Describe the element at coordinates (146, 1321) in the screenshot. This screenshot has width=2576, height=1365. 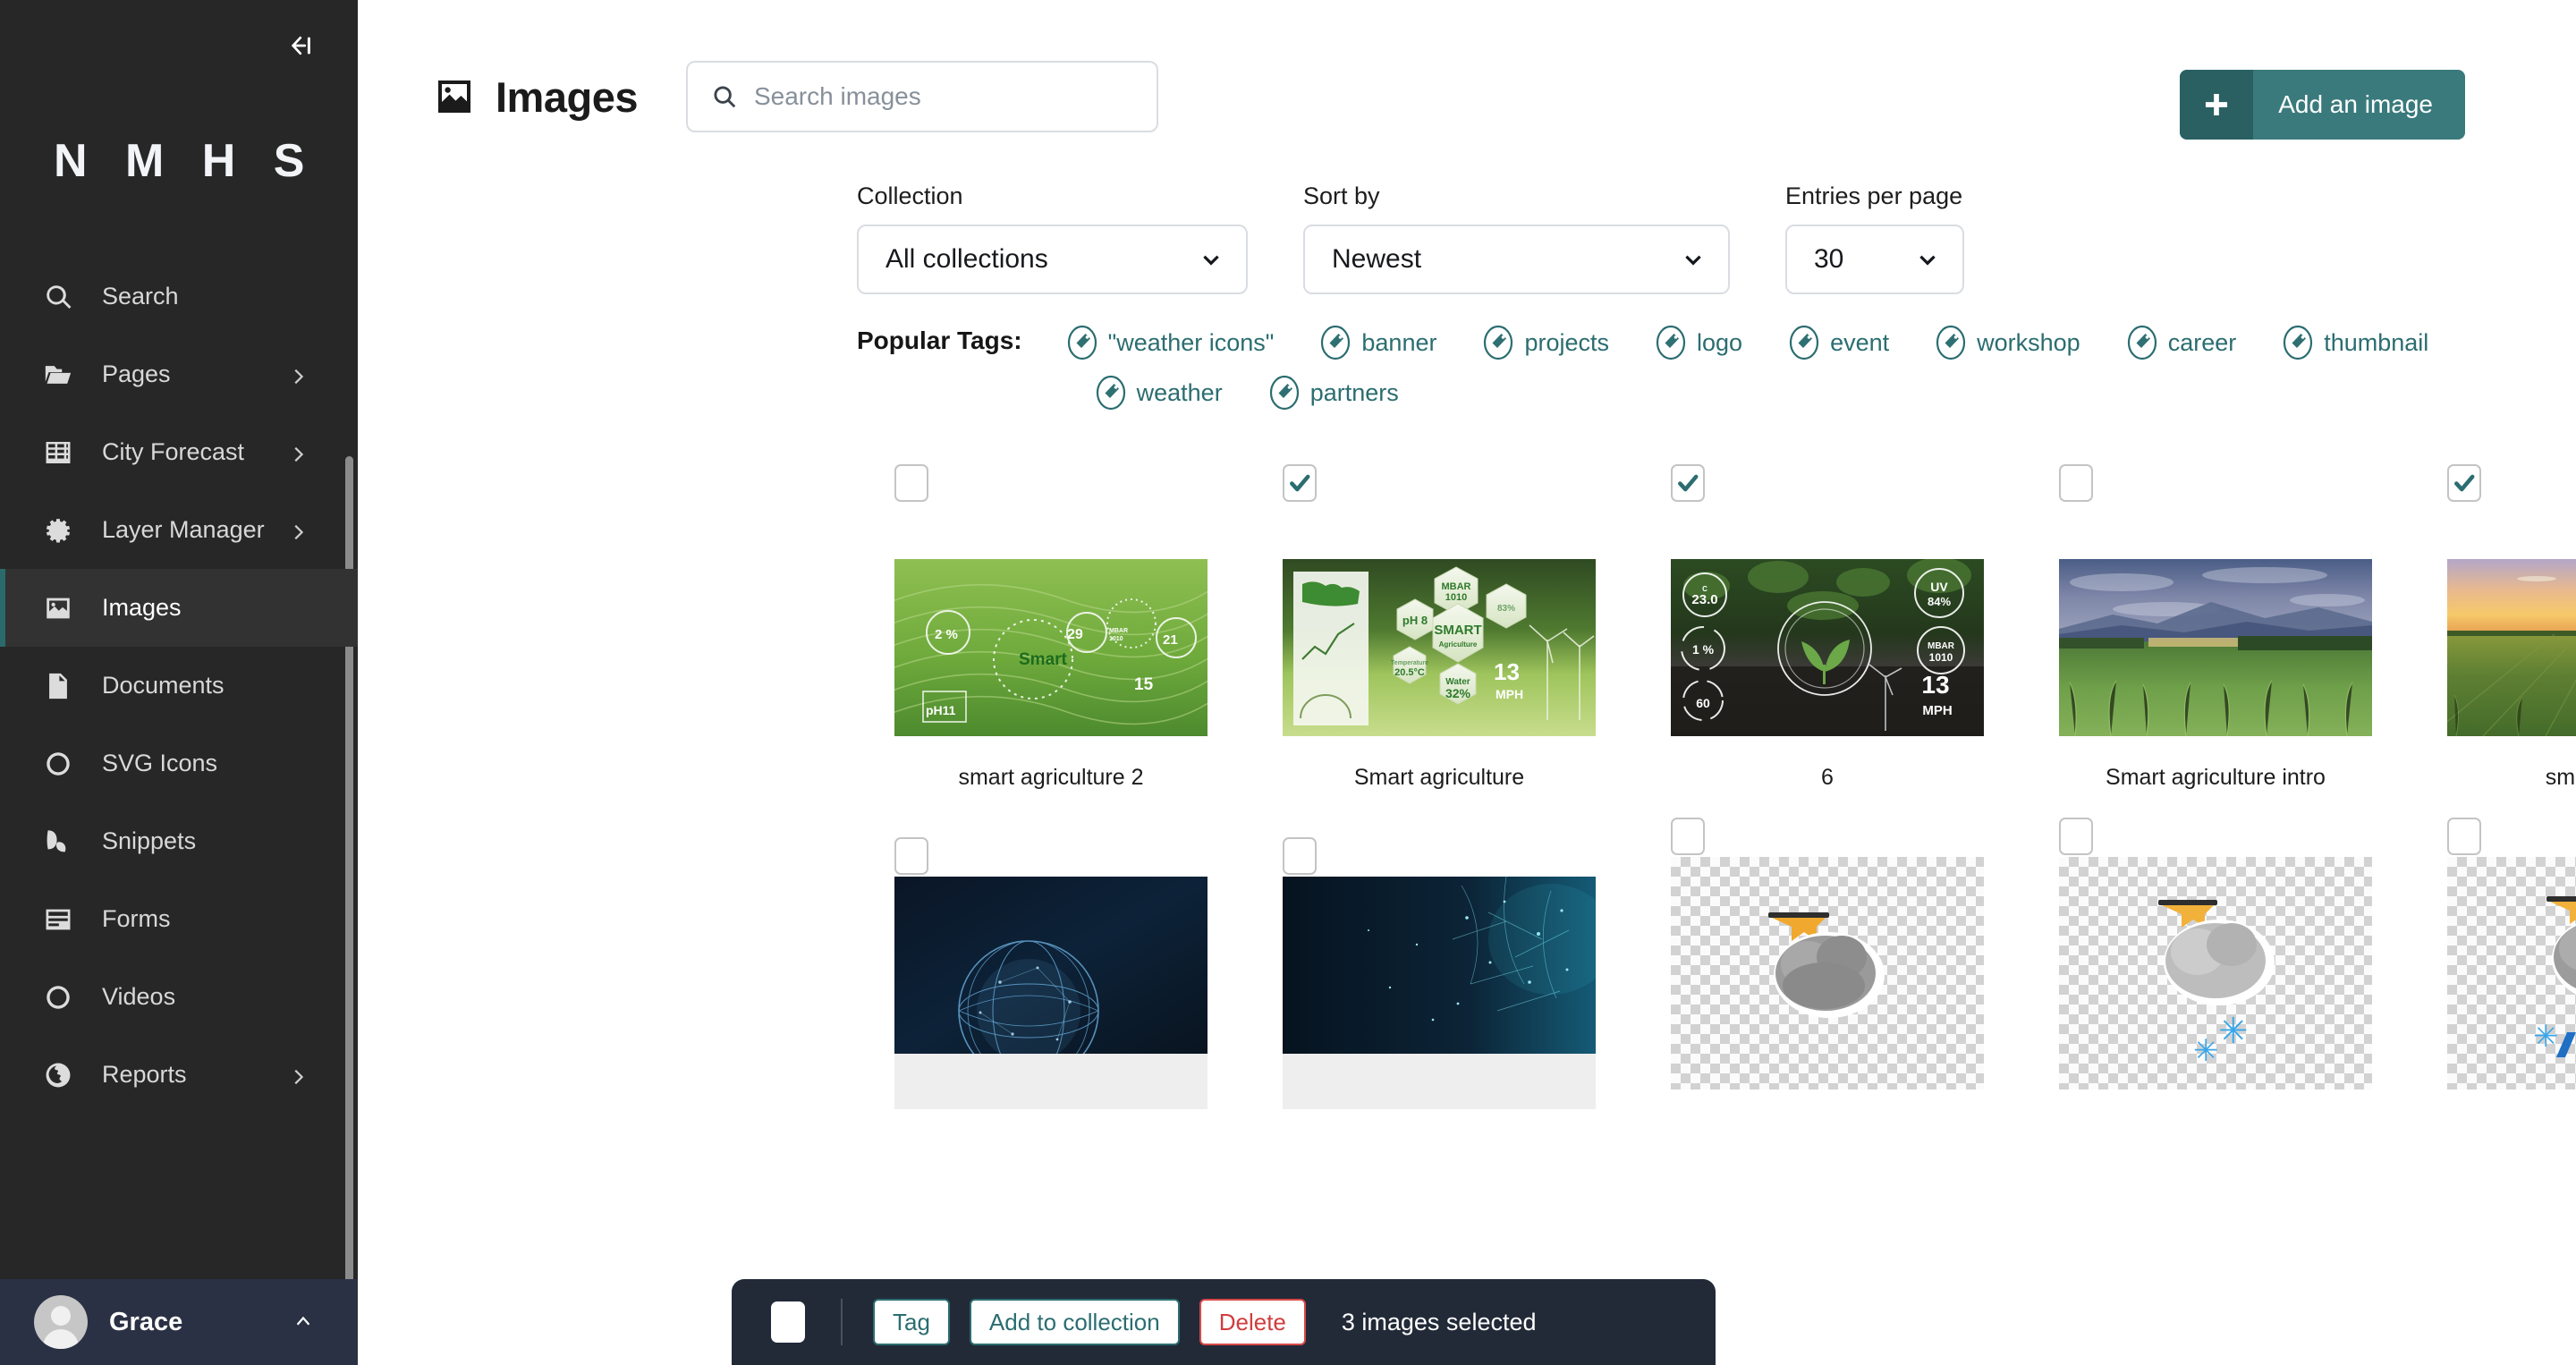
I see `sidebar-user-name: Grace` at that location.